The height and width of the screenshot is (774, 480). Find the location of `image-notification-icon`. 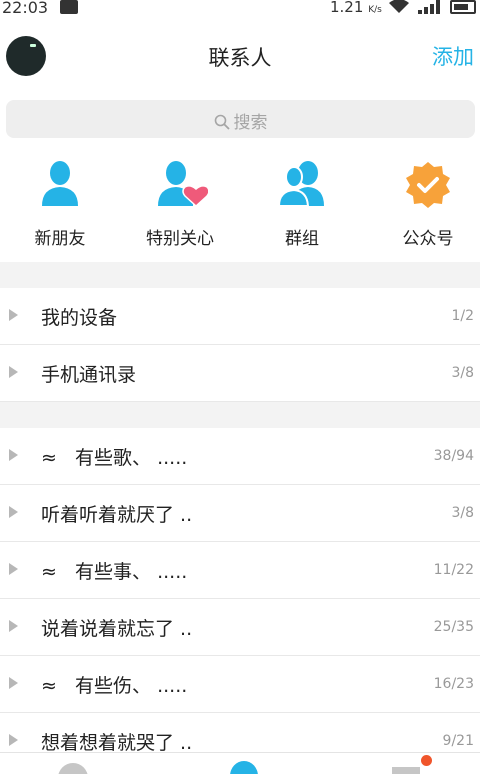

image-notification-icon is located at coordinates (69, 7).